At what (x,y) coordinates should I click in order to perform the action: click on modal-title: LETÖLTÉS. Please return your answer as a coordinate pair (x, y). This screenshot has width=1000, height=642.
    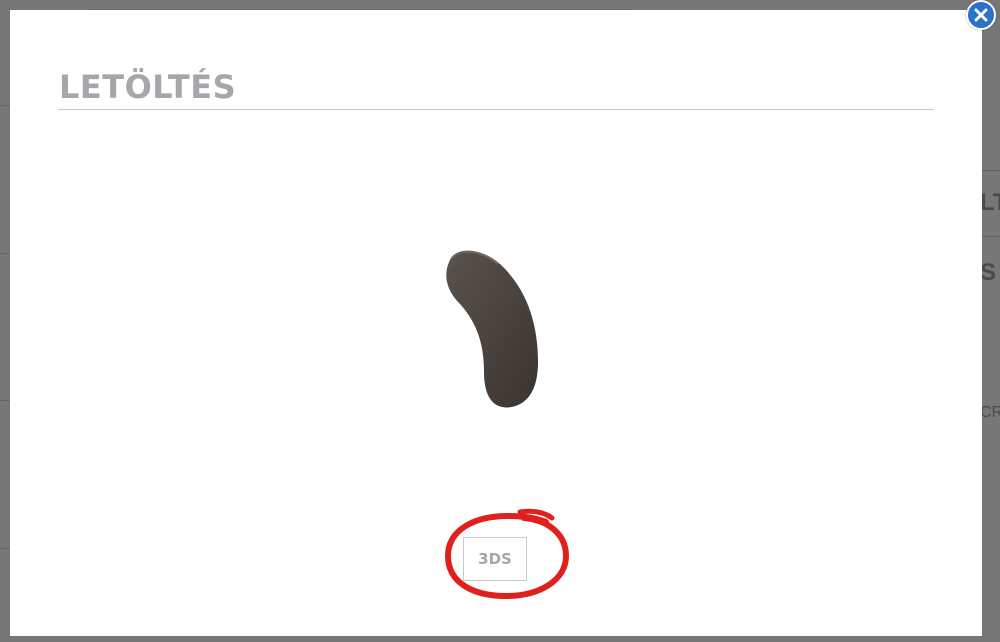
    Looking at the image, I should click on (148, 87).